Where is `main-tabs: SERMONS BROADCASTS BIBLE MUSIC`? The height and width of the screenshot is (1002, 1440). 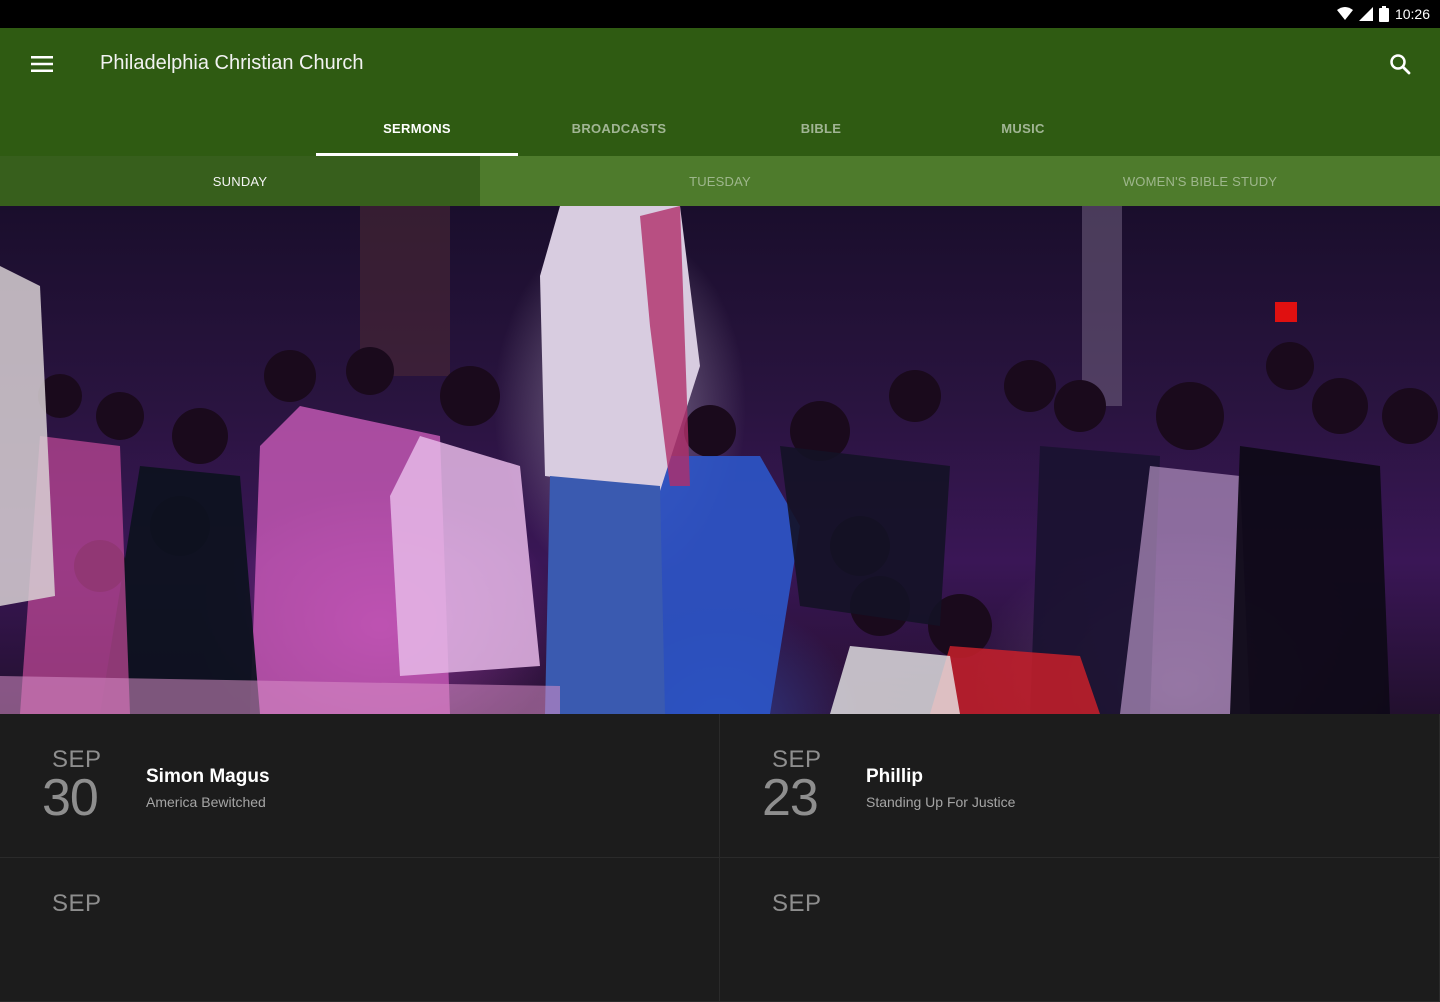
main-tabs: SERMONS BROADCASTS BIBLE MUSIC is located at coordinates (720, 128).